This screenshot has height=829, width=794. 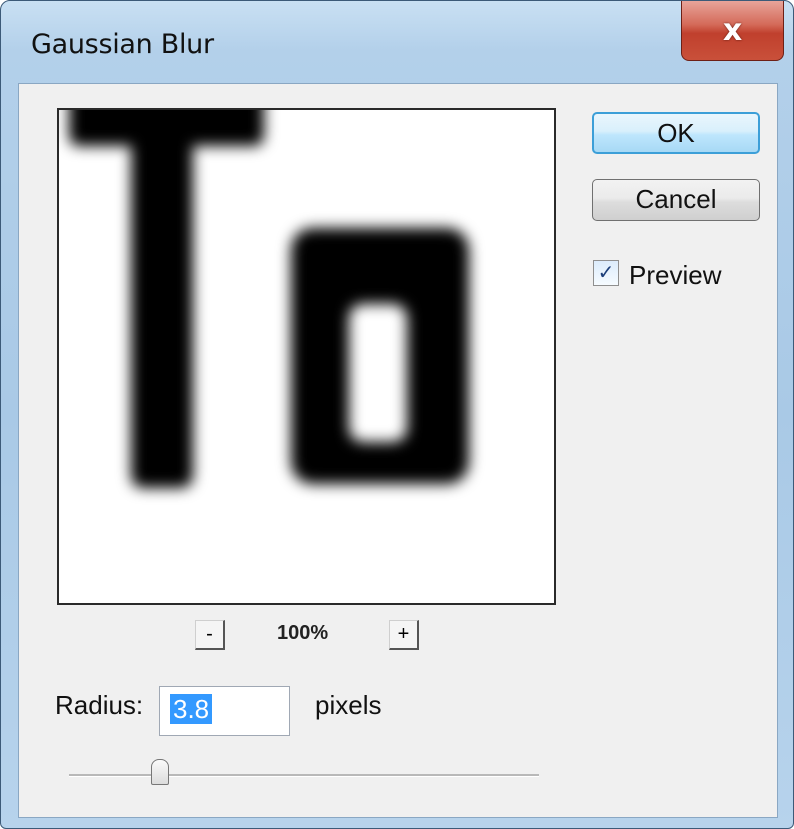 I want to click on close-button: x, so click(x=732, y=31).